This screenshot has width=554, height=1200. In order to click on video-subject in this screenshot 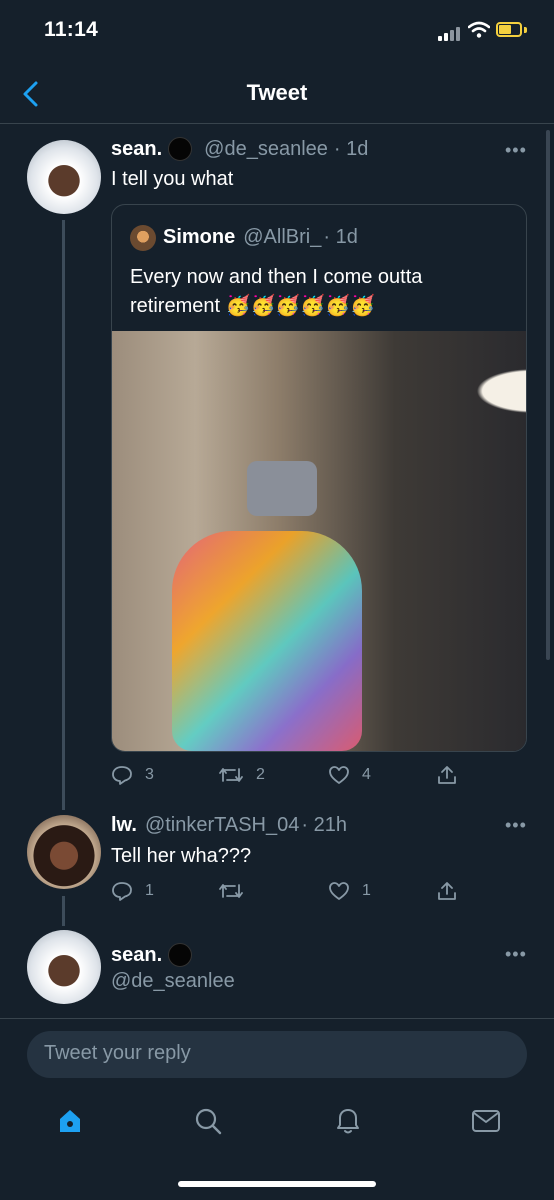, I will do `click(267, 641)`.